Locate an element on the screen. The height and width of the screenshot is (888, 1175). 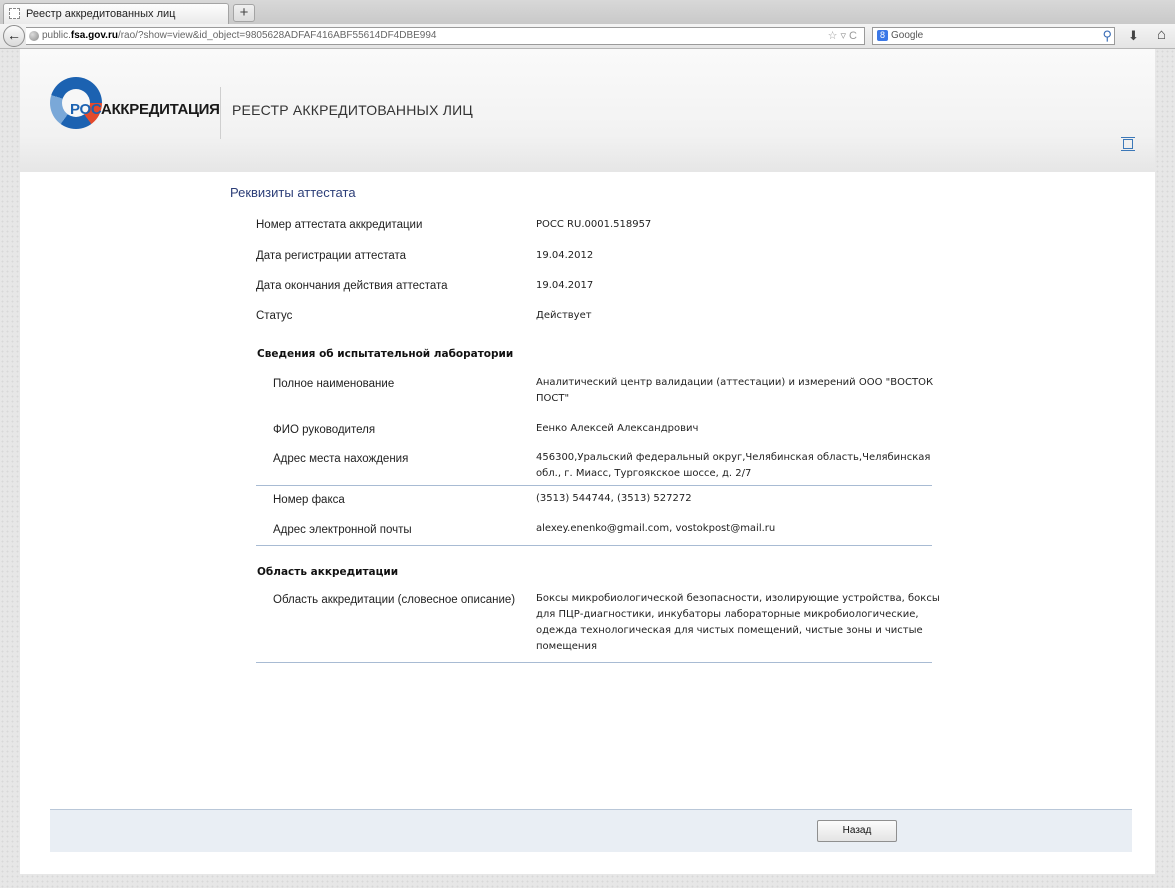
lab-section-heading: Сведения об испытательной лаборатории is located at coordinates (385, 354).